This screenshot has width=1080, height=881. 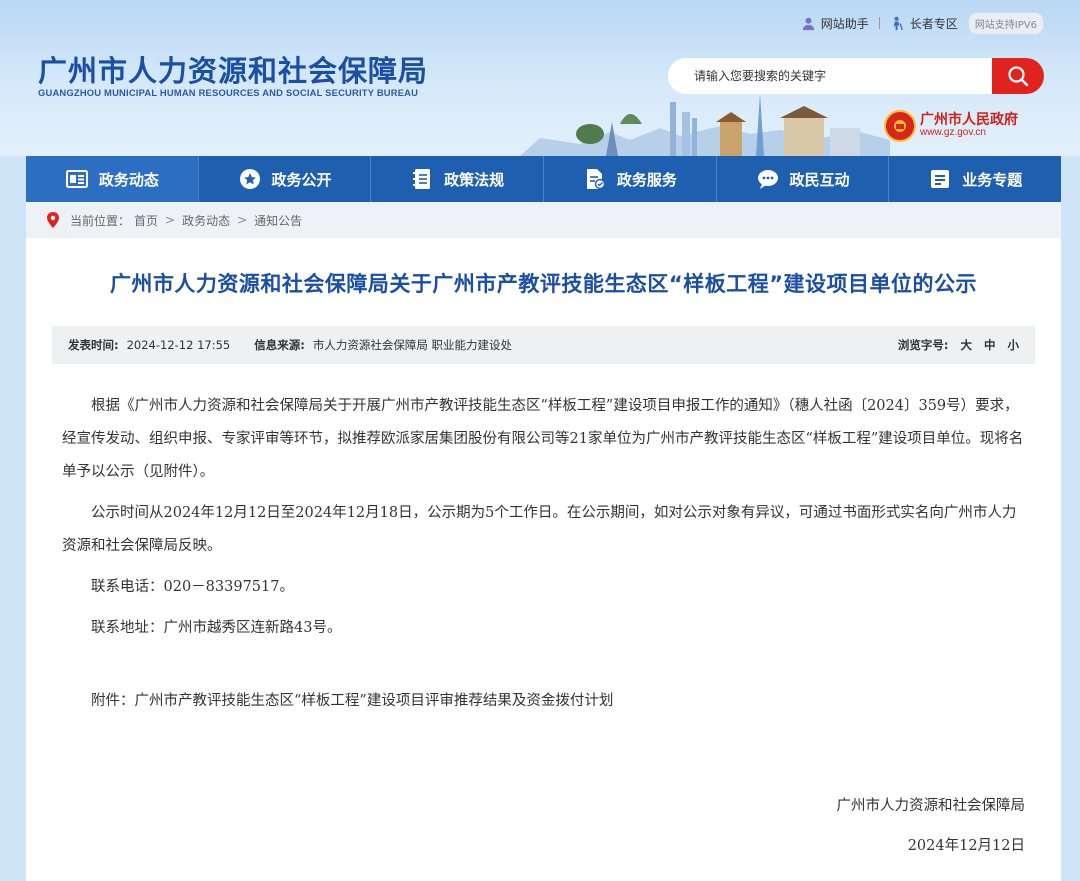 What do you see at coordinates (808, 23) in the screenshot?
I see `person-icon` at bounding box center [808, 23].